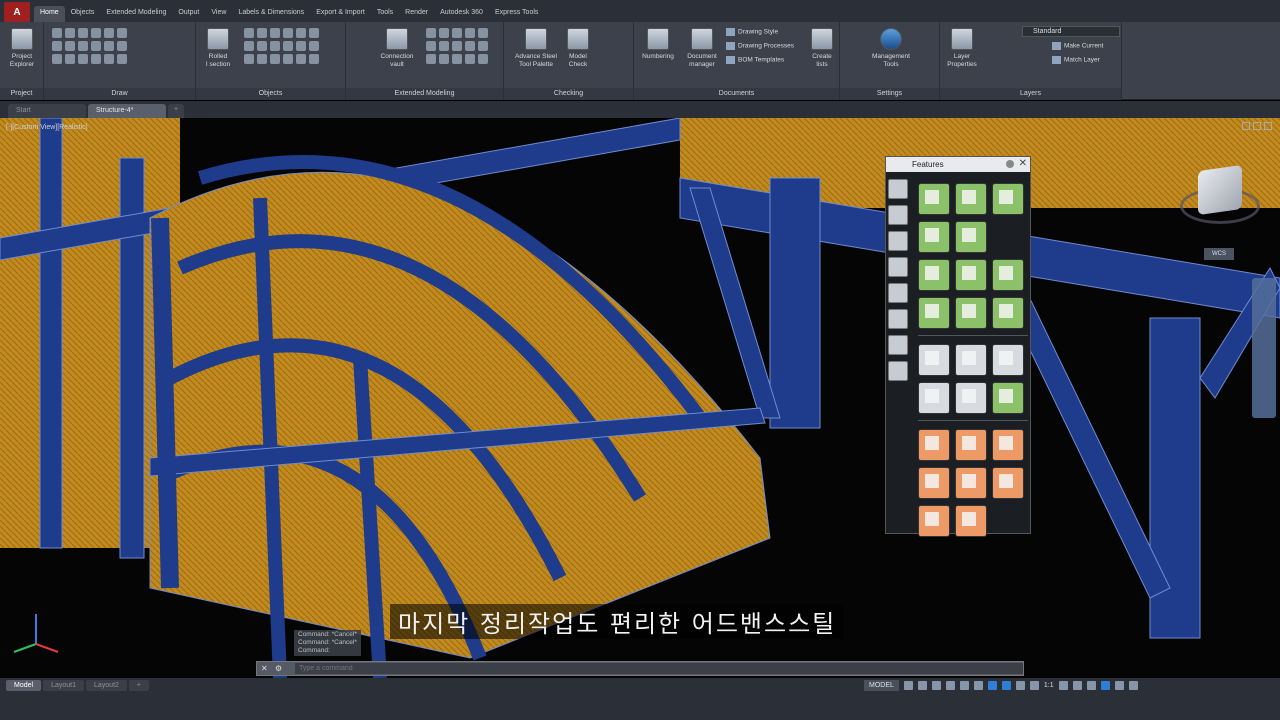 The image size is (1280, 720). Describe the element at coordinates (964, 685) in the screenshot. I see `osnap-icon` at that location.